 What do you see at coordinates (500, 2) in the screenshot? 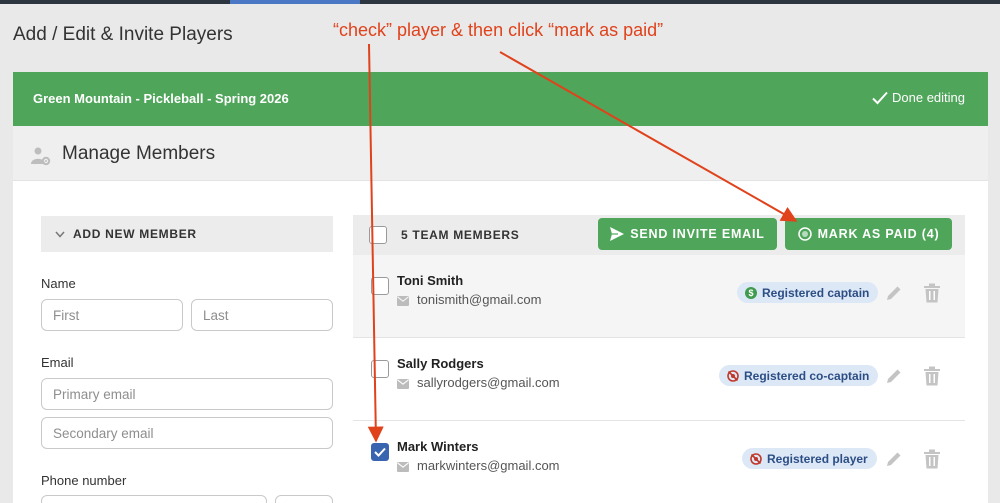
I see `top-nav-bar` at bounding box center [500, 2].